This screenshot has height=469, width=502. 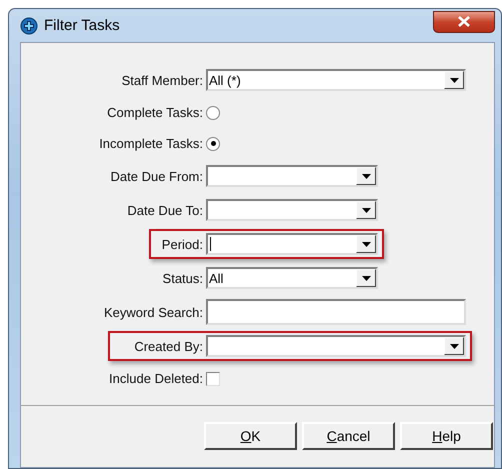 I want to click on field-value: All (*), so click(x=225, y=80).